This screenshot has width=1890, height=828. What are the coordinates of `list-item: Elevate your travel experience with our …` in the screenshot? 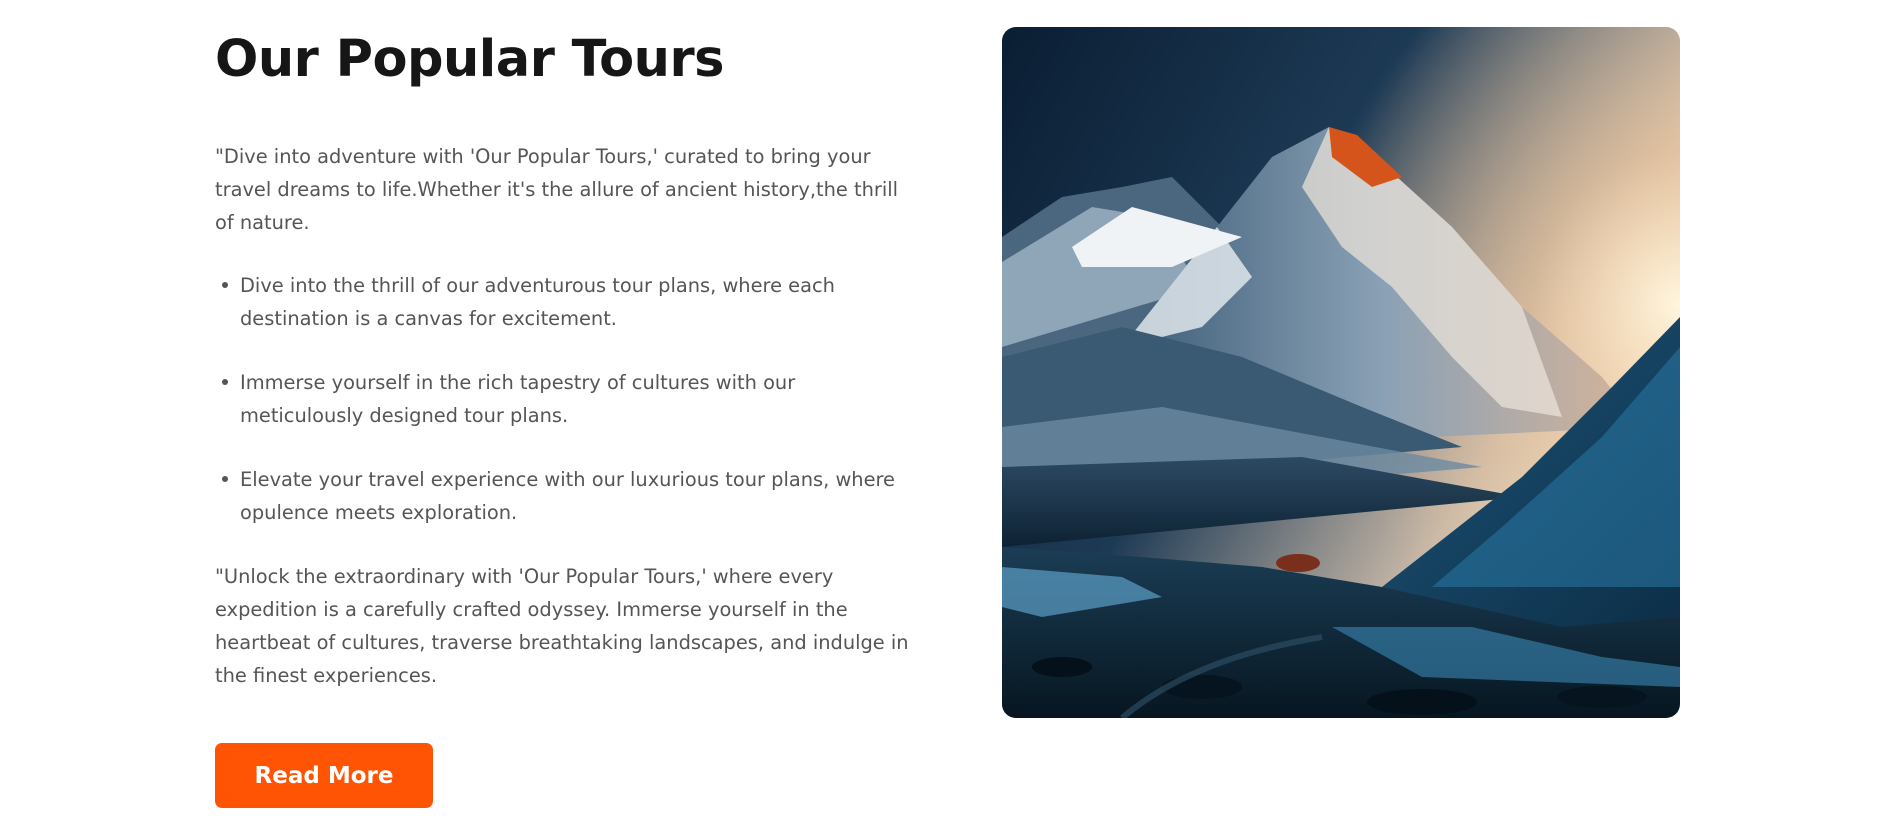 It's located at (568, 496).